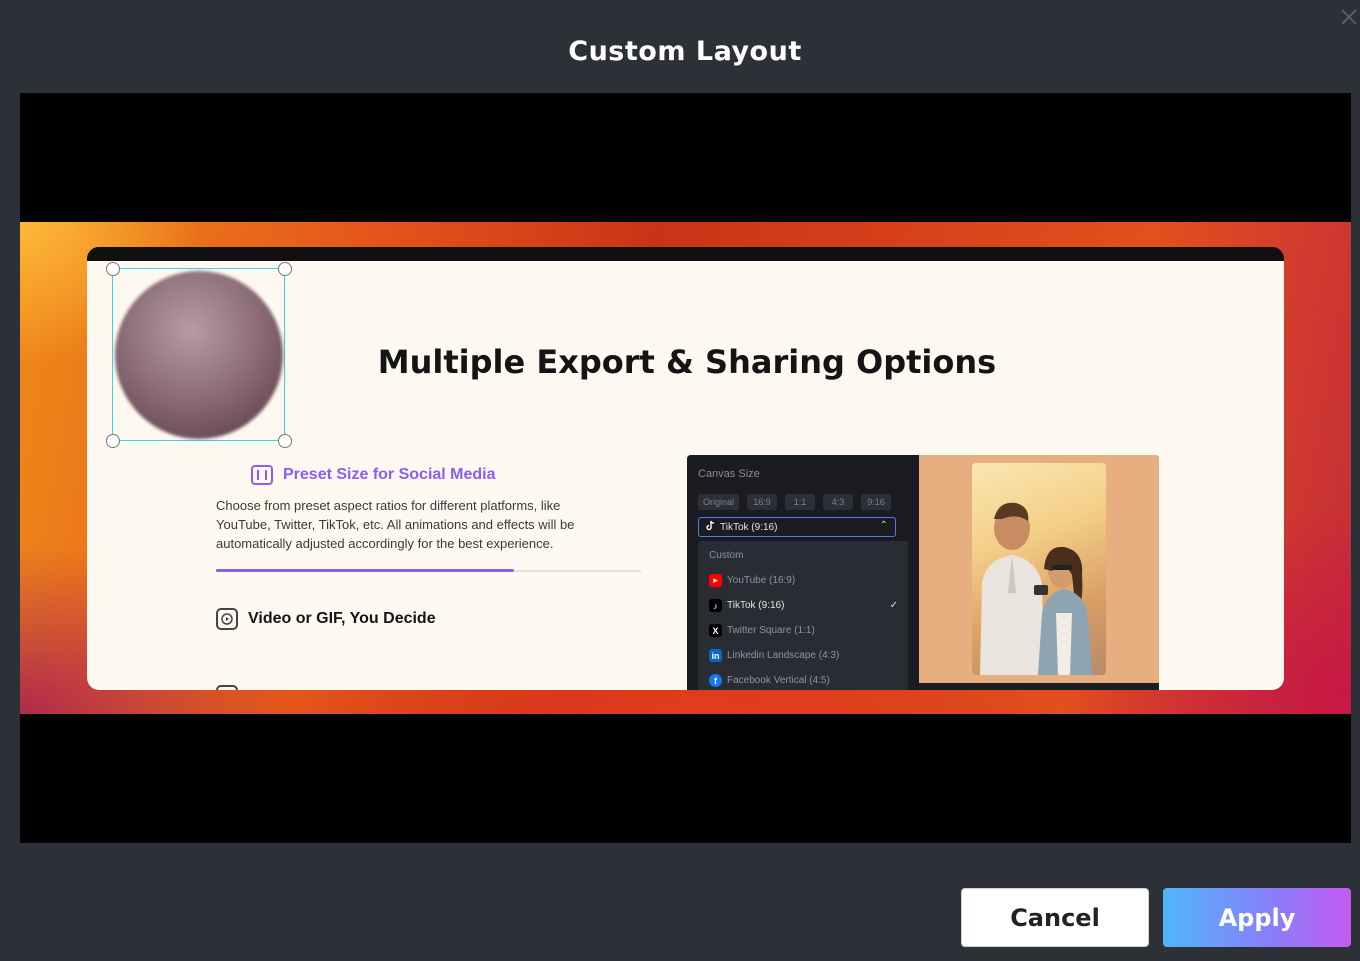 This screenshot has width=1360, height=961. I want to click on canvas-size-selected: TikTok (9:16), so click(749, 527).